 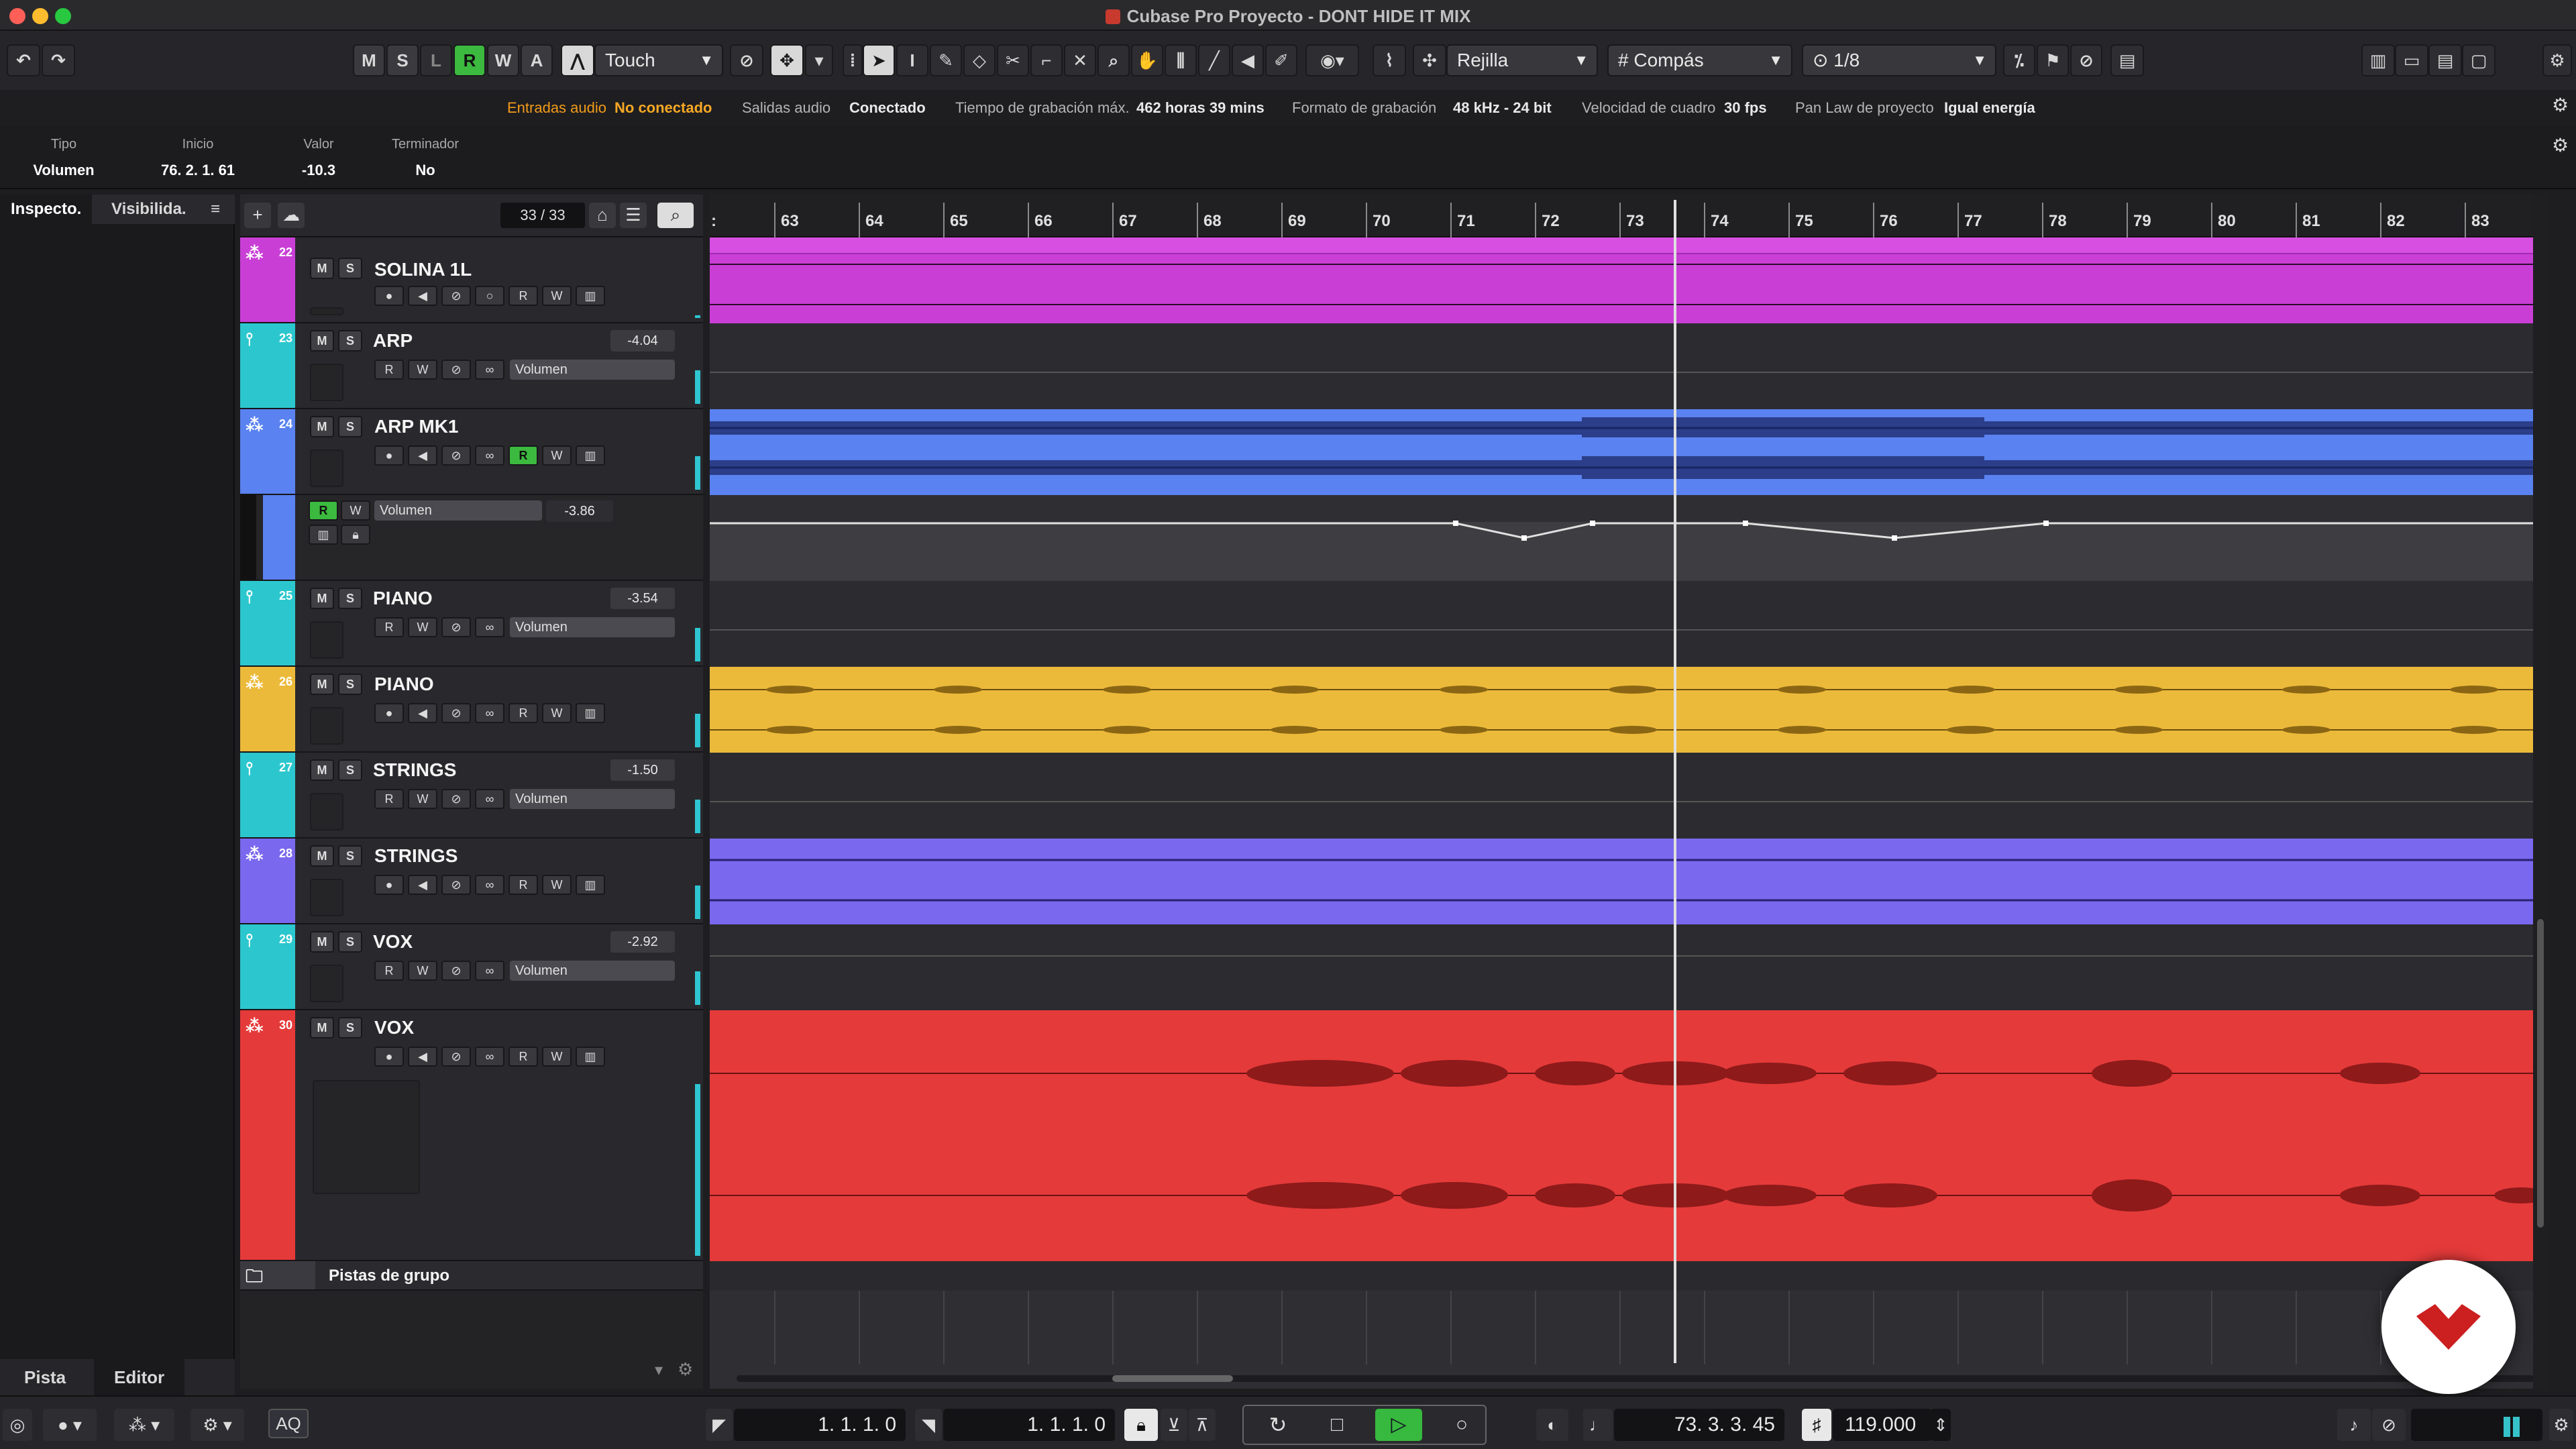 What do you see at coordinates (403, 598) in the screenshot?
I see `track-name: PIANO` at bounding box center [403, 598].